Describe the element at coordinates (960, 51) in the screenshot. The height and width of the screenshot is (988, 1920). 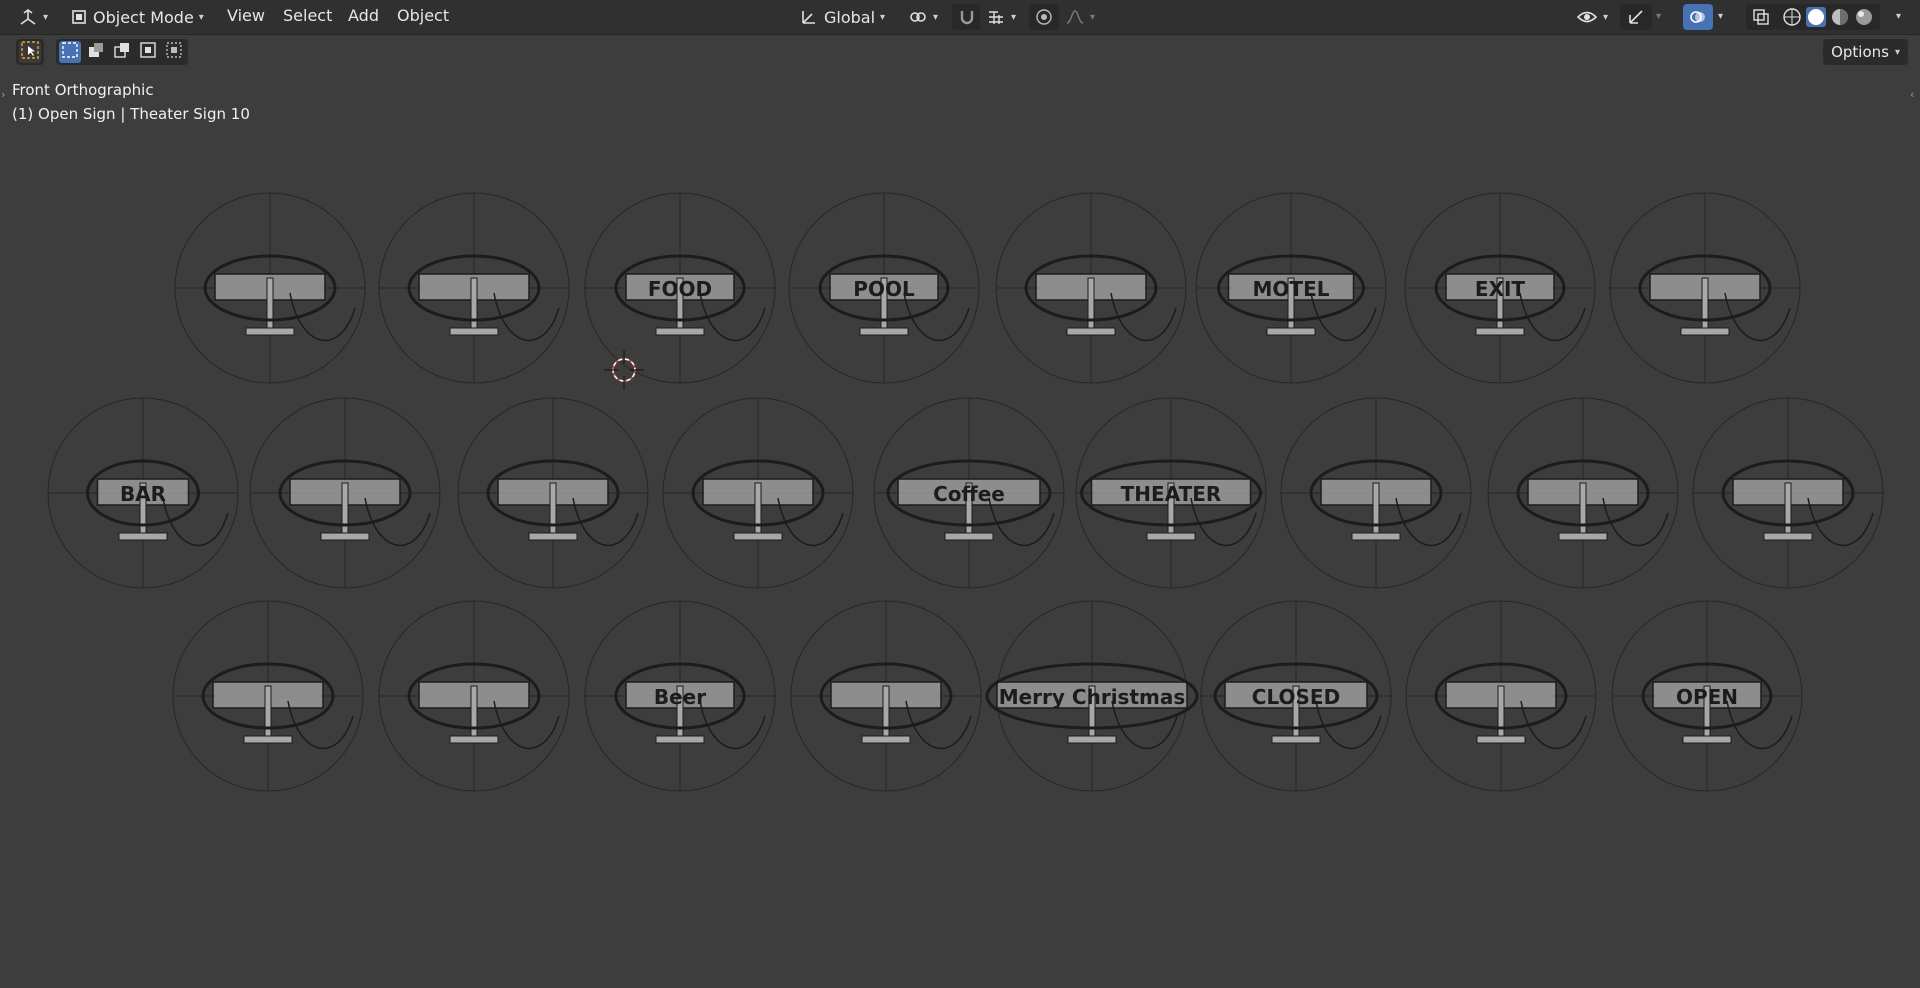
I see `tool-settings-row` at that location.